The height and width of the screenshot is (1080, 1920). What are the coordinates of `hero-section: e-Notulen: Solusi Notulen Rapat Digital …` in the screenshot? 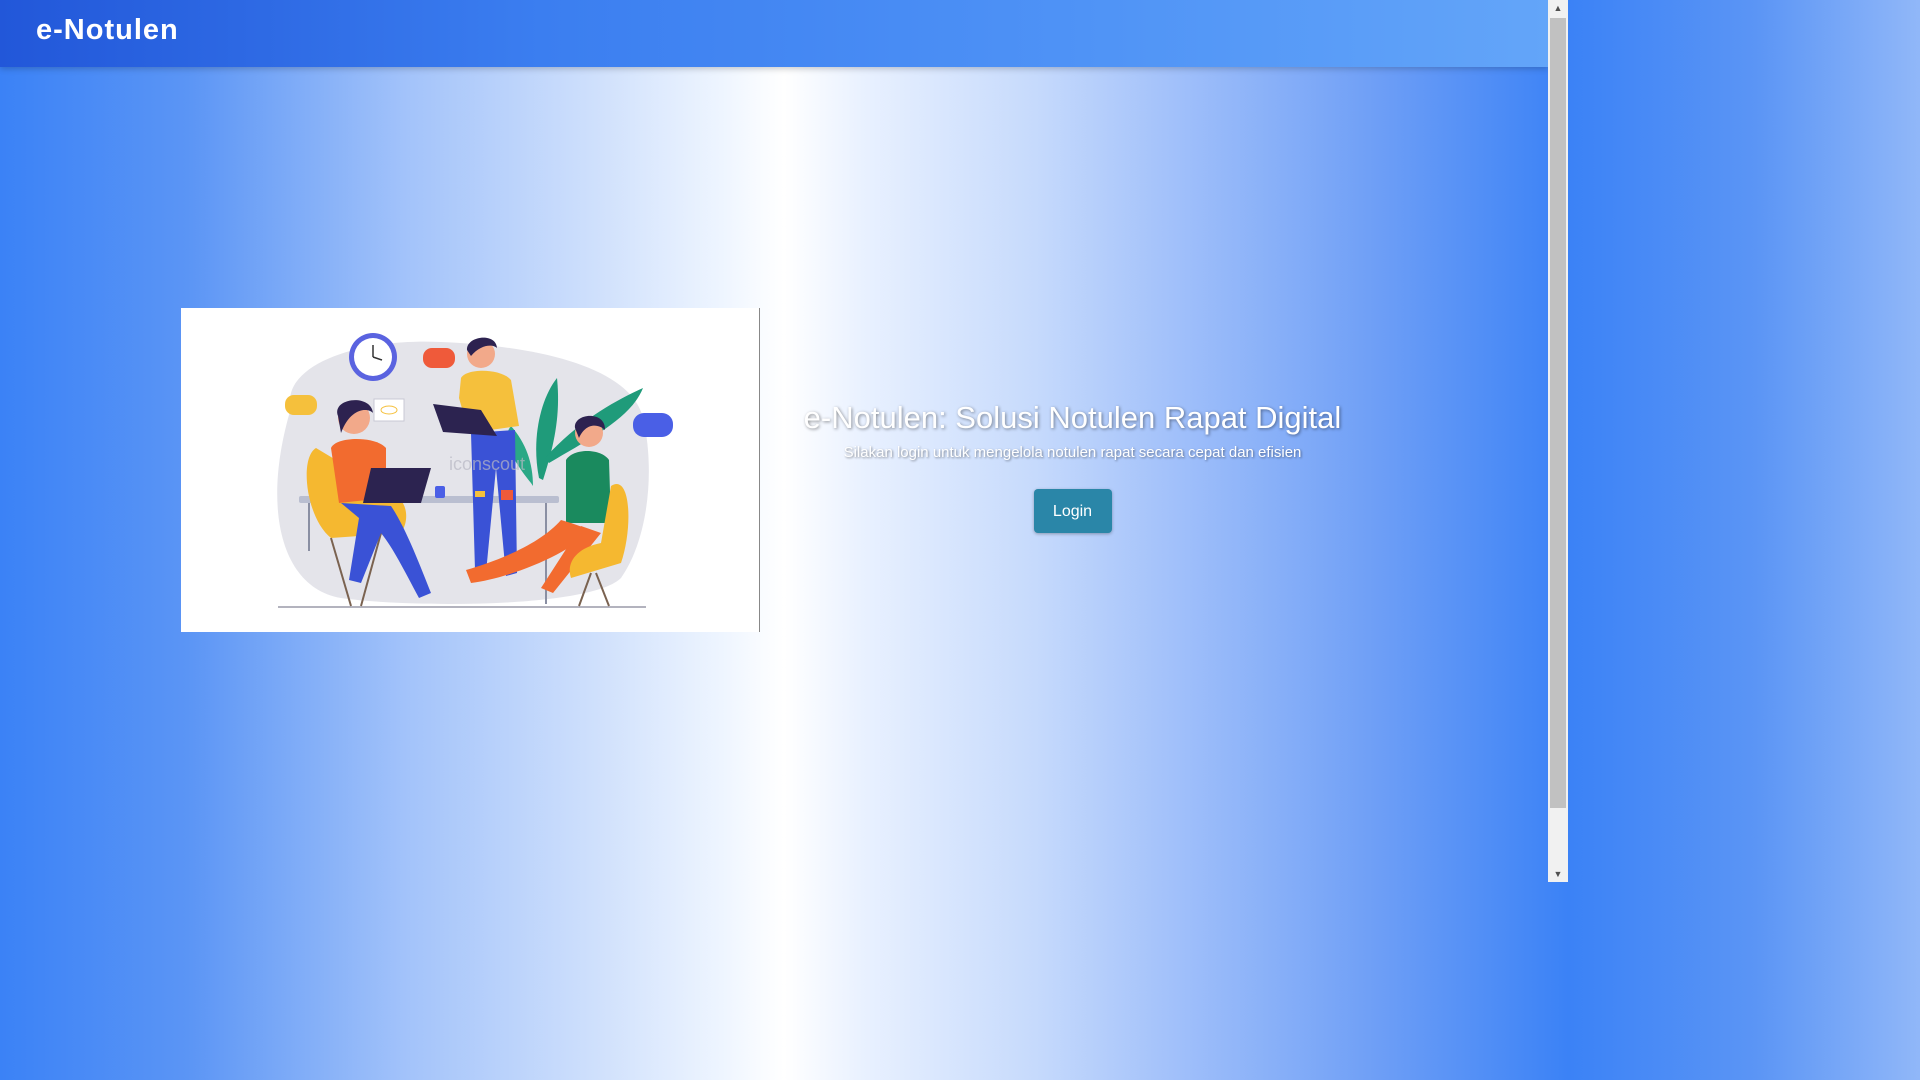 It's located at (1072, 466).